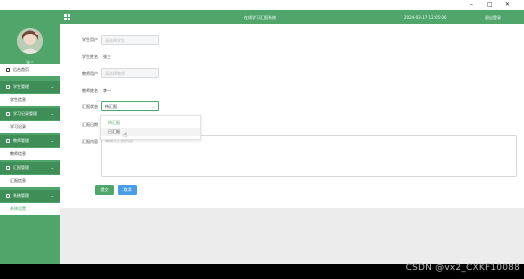 This screenshot has width=524, height=279. Describe the element at coordinates (30, 181) in the screenshot. I see `sidebar-item-report-info: 汇报信息` at that location.